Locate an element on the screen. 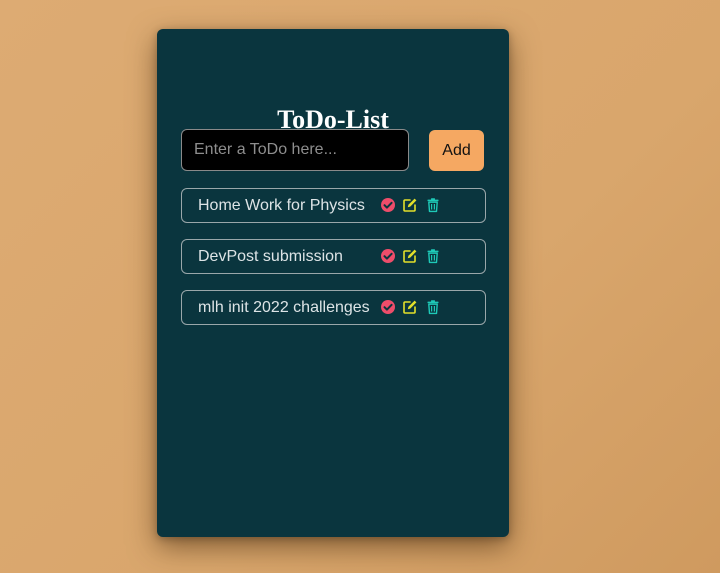 This screenshot has width=720, height=573. todo-item: Home Work for Physics class is located at coordinates (333, 205).